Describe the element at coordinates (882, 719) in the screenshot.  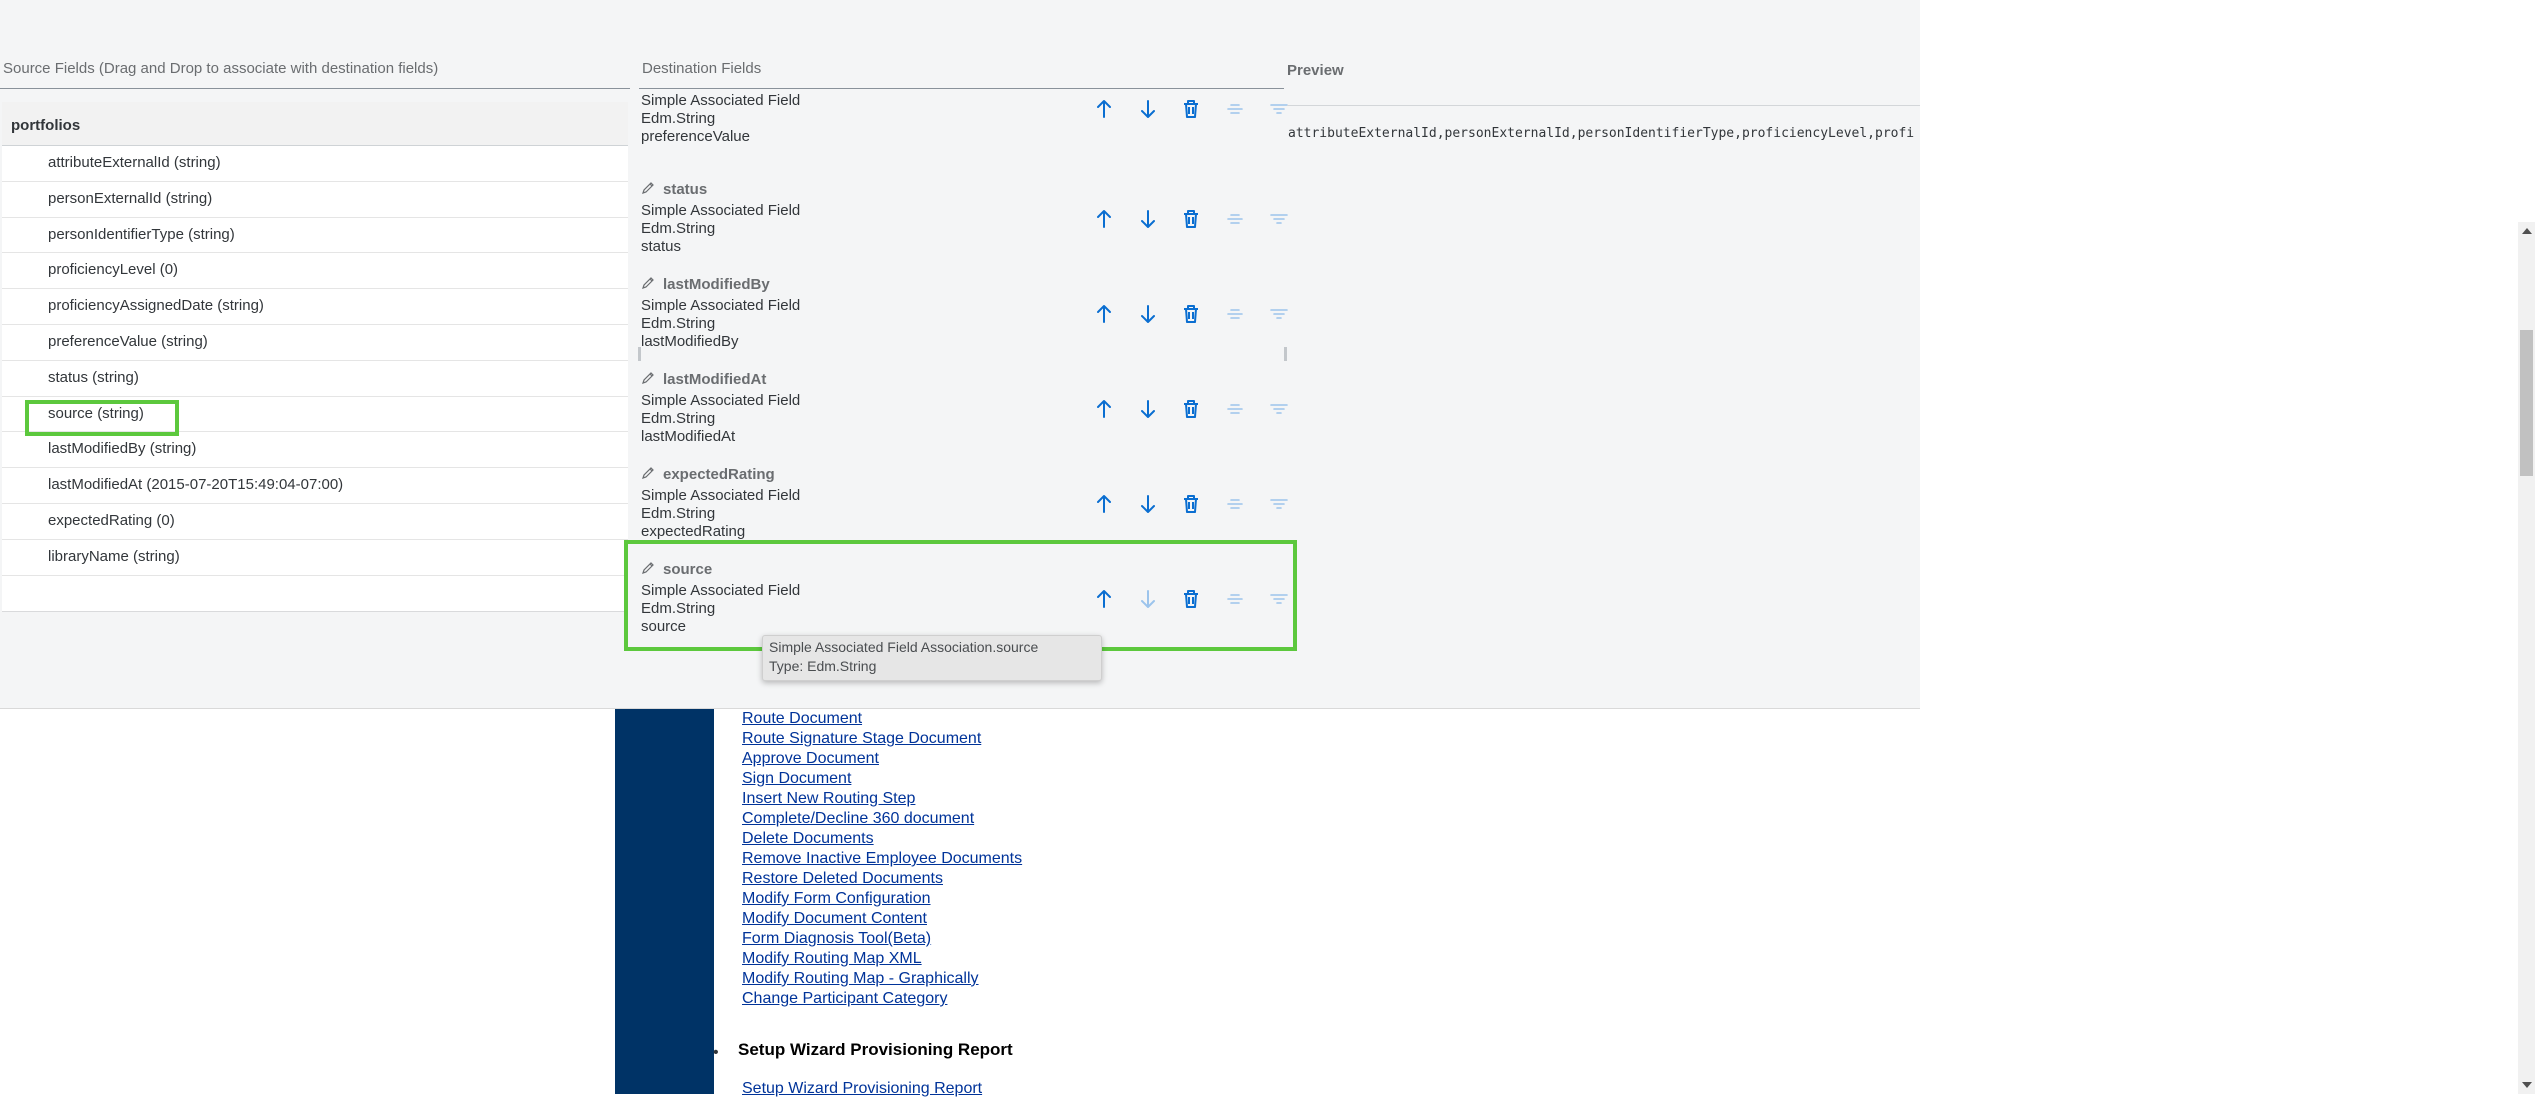
I see `legacy-link-item: Route Document` at that location.